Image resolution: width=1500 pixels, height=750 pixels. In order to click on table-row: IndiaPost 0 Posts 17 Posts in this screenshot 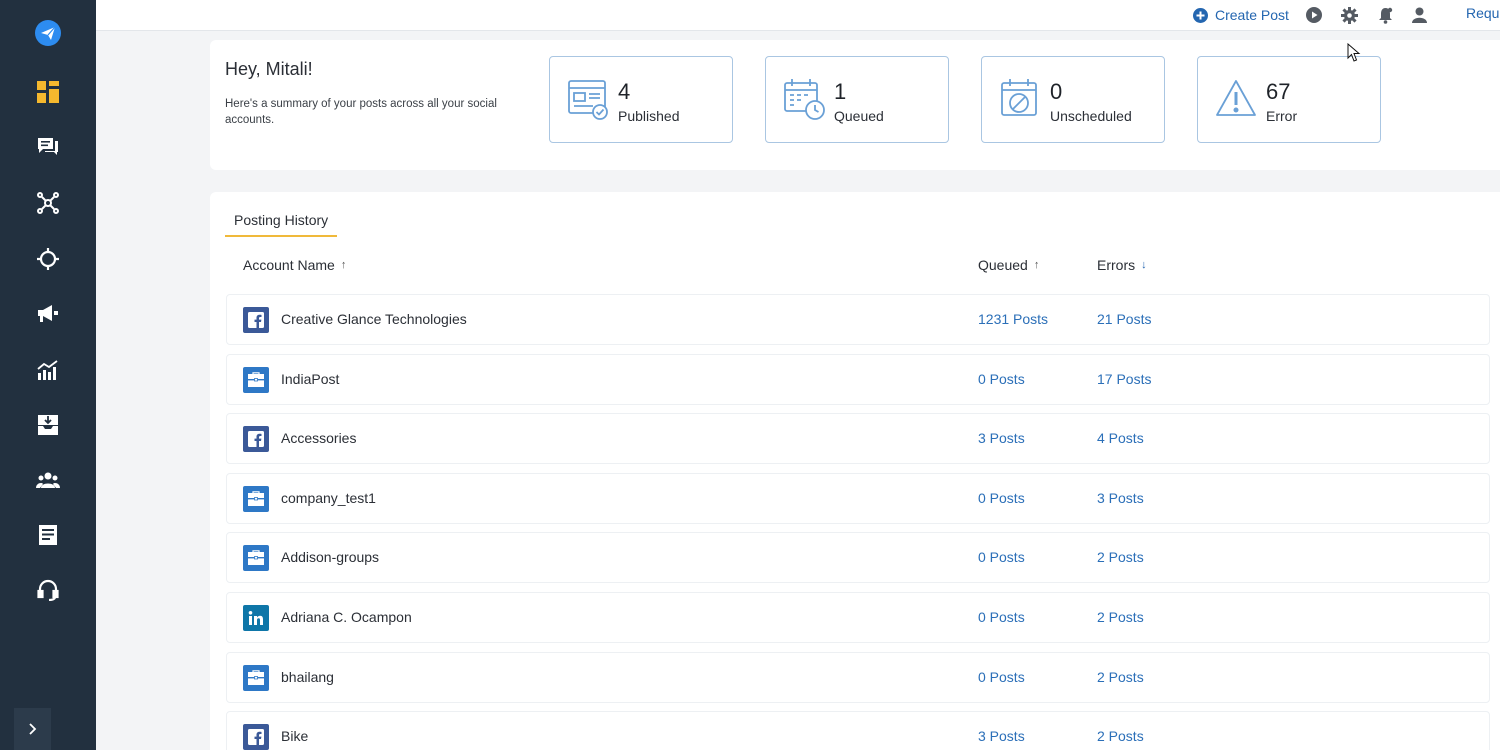, I will do `click(858, 379)`.